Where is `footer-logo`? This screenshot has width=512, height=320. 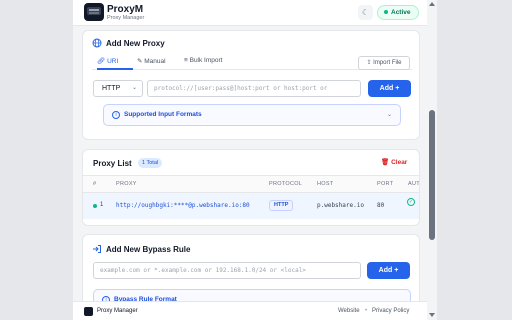 footer-logo is located at coordinates (88, 311).